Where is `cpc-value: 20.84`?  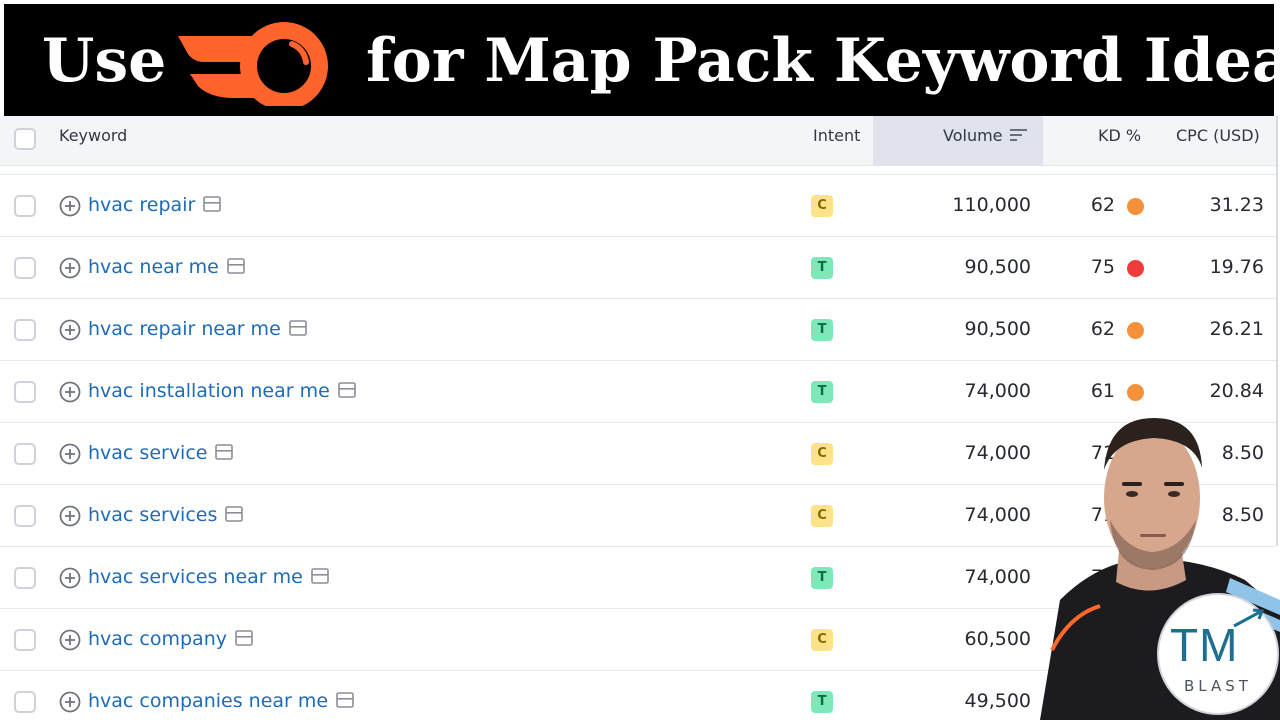 cpc-value: 20.84 is located at coordinates (1236, 391).